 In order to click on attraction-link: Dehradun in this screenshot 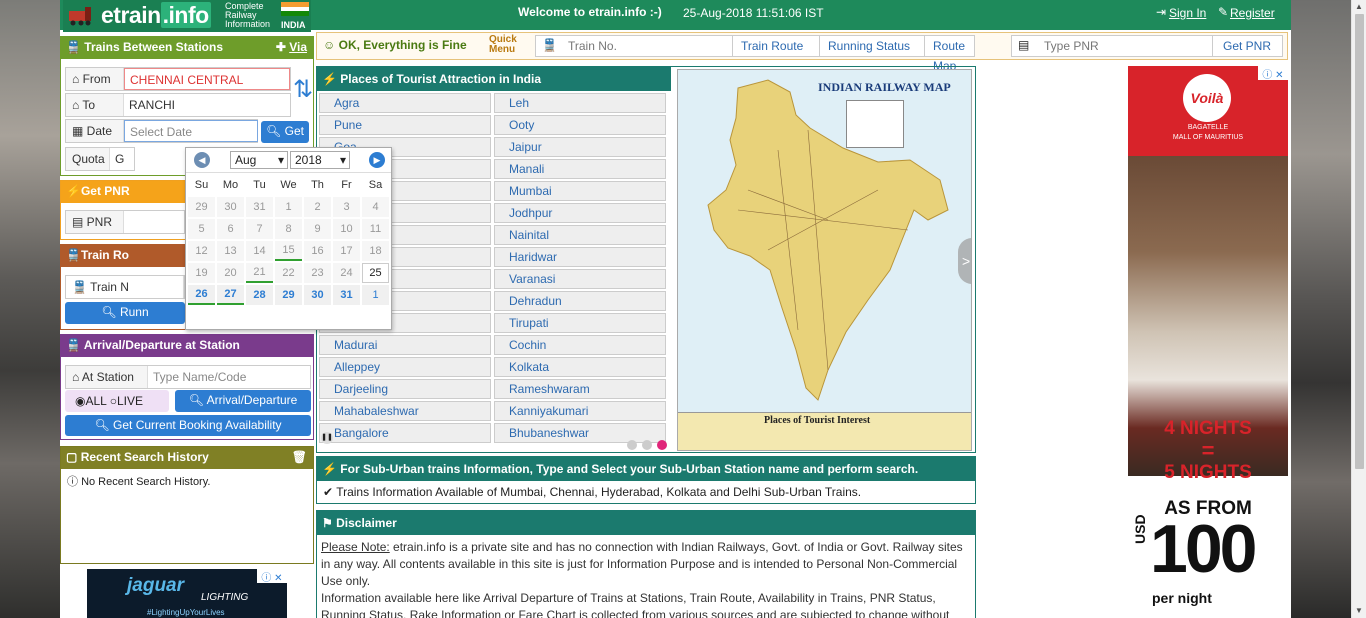, I will do `click(580, 301)`.